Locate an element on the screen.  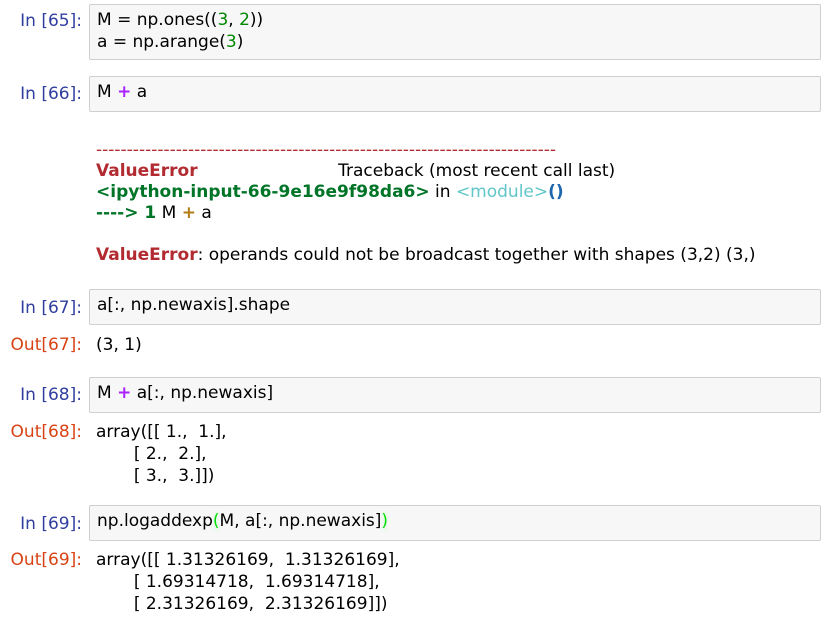
output-line: array([[ 1., 1.], is located at coordinates (161, 432).